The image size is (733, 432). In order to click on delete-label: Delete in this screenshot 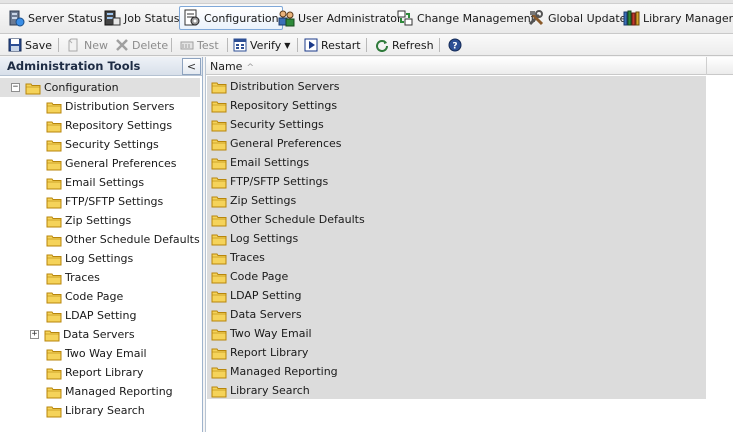, I will do `click(150, 45)`.